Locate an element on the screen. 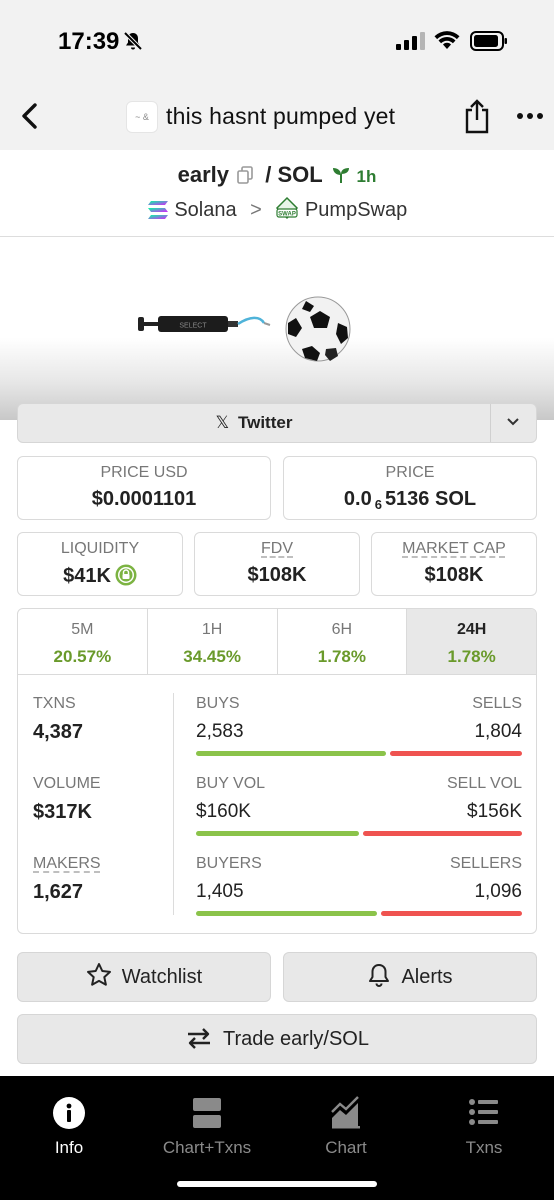 This screenshot has width=554, height=1200. fdv-label: FDV is located at coordinates (277, 549).